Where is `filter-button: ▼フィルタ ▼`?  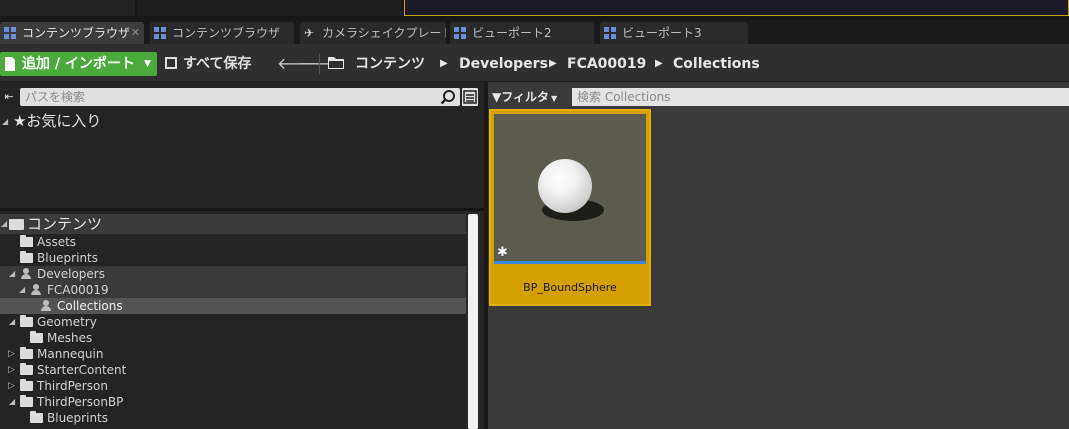
filter-button: ▼フィルタ ▼ is located at coordinates (524, 97).